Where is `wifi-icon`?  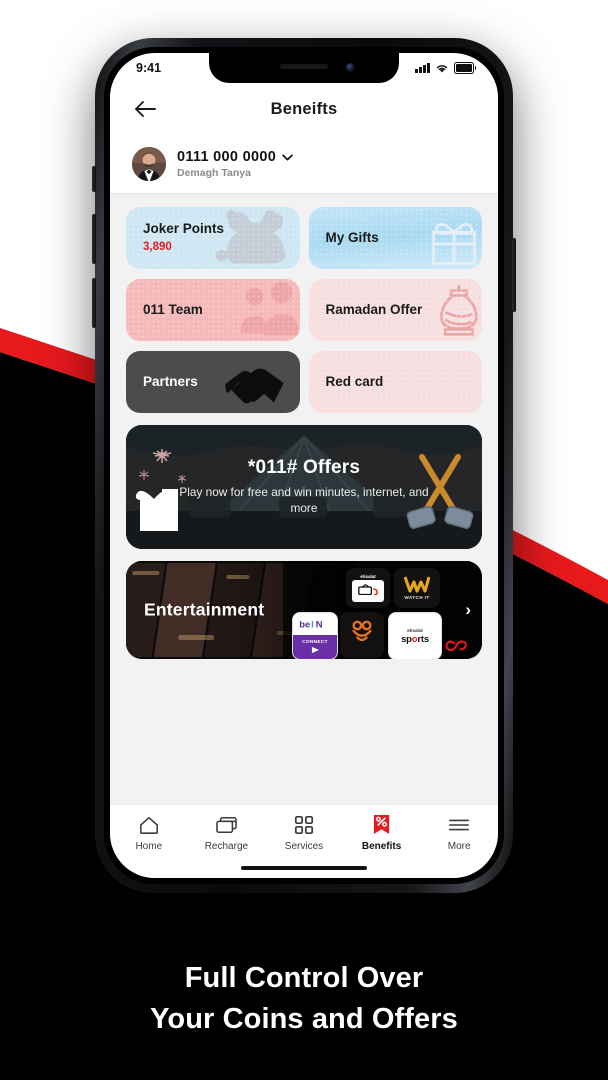 wifi-icon is located at coordinates (442, 68).